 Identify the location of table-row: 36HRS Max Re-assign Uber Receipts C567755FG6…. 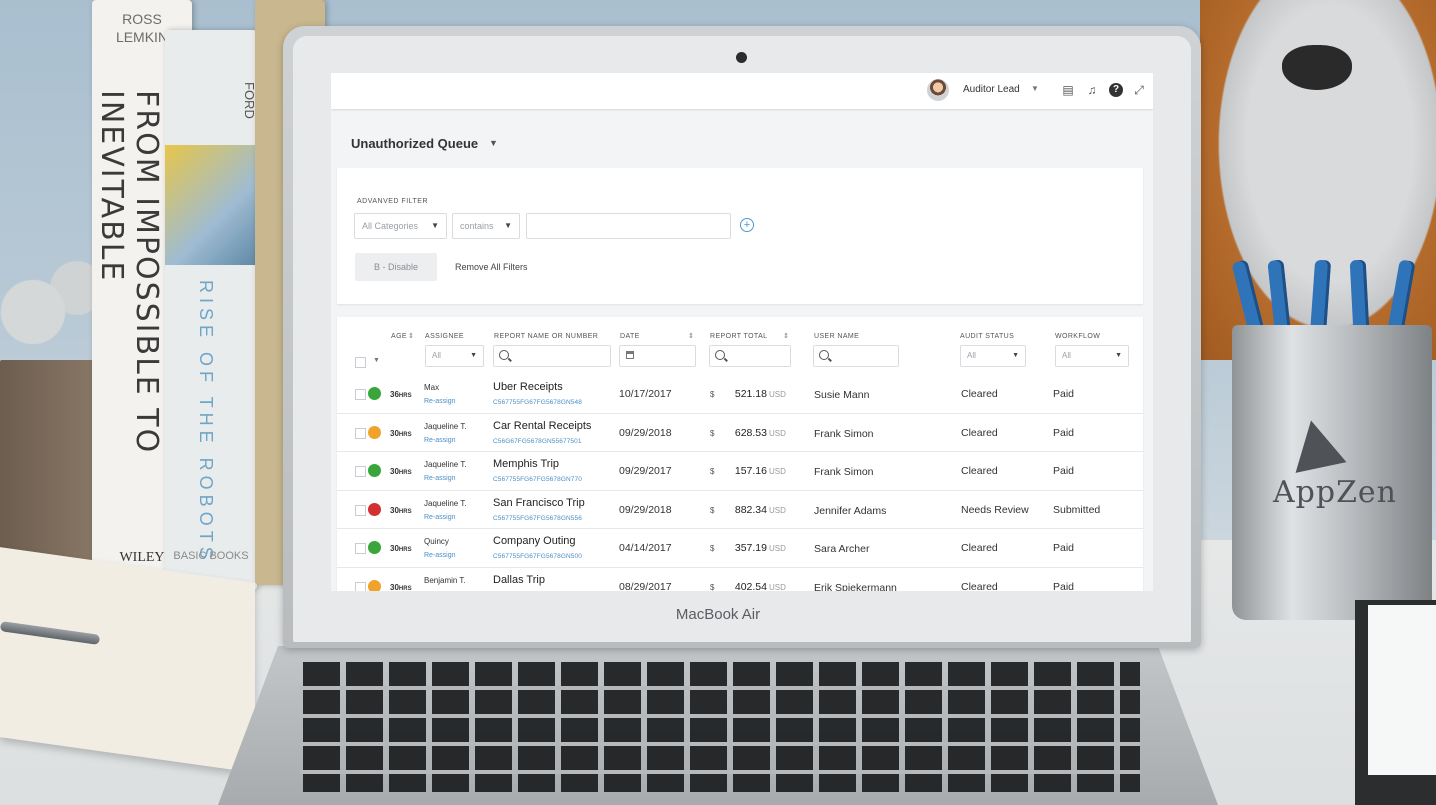
(740, 394).